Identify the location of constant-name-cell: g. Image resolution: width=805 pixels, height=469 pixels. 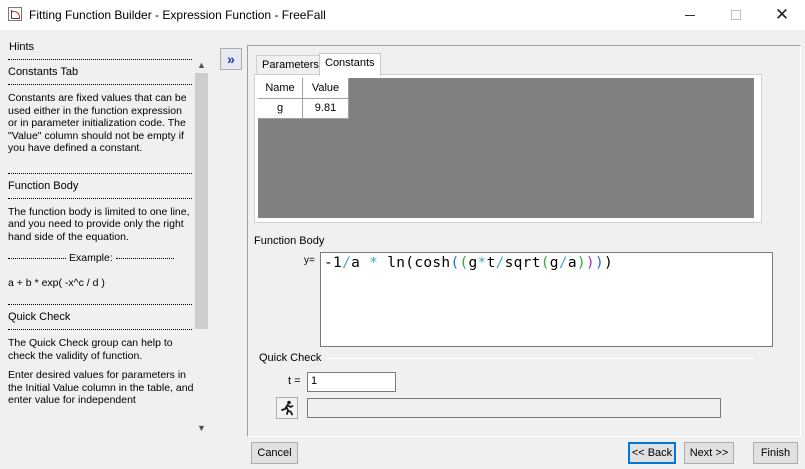
(280, 109).